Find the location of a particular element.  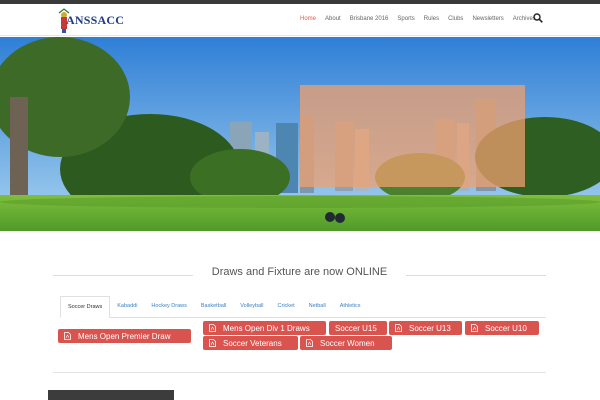

logo-text: ANSSACC is located at coordinates (95, 20).